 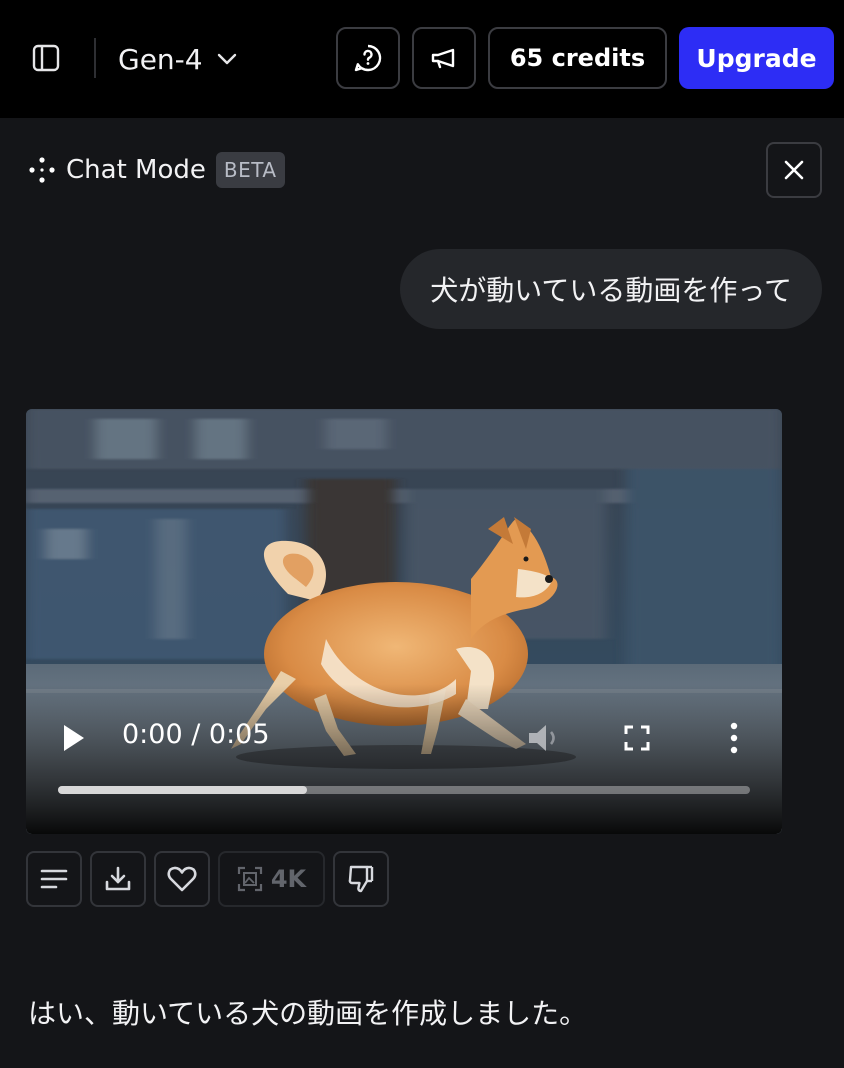 I want to click on feedback-button, so click(x=368, y=58).